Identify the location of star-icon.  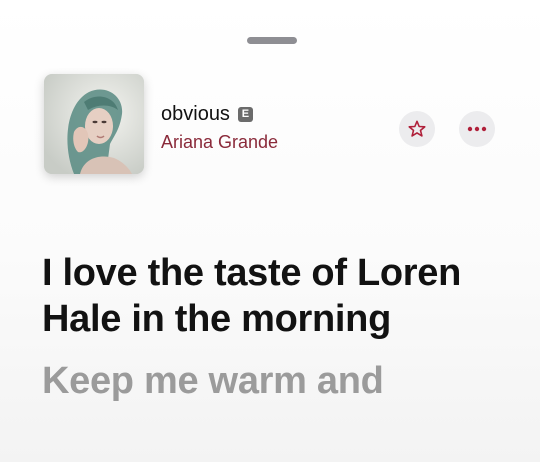
(417, 128).